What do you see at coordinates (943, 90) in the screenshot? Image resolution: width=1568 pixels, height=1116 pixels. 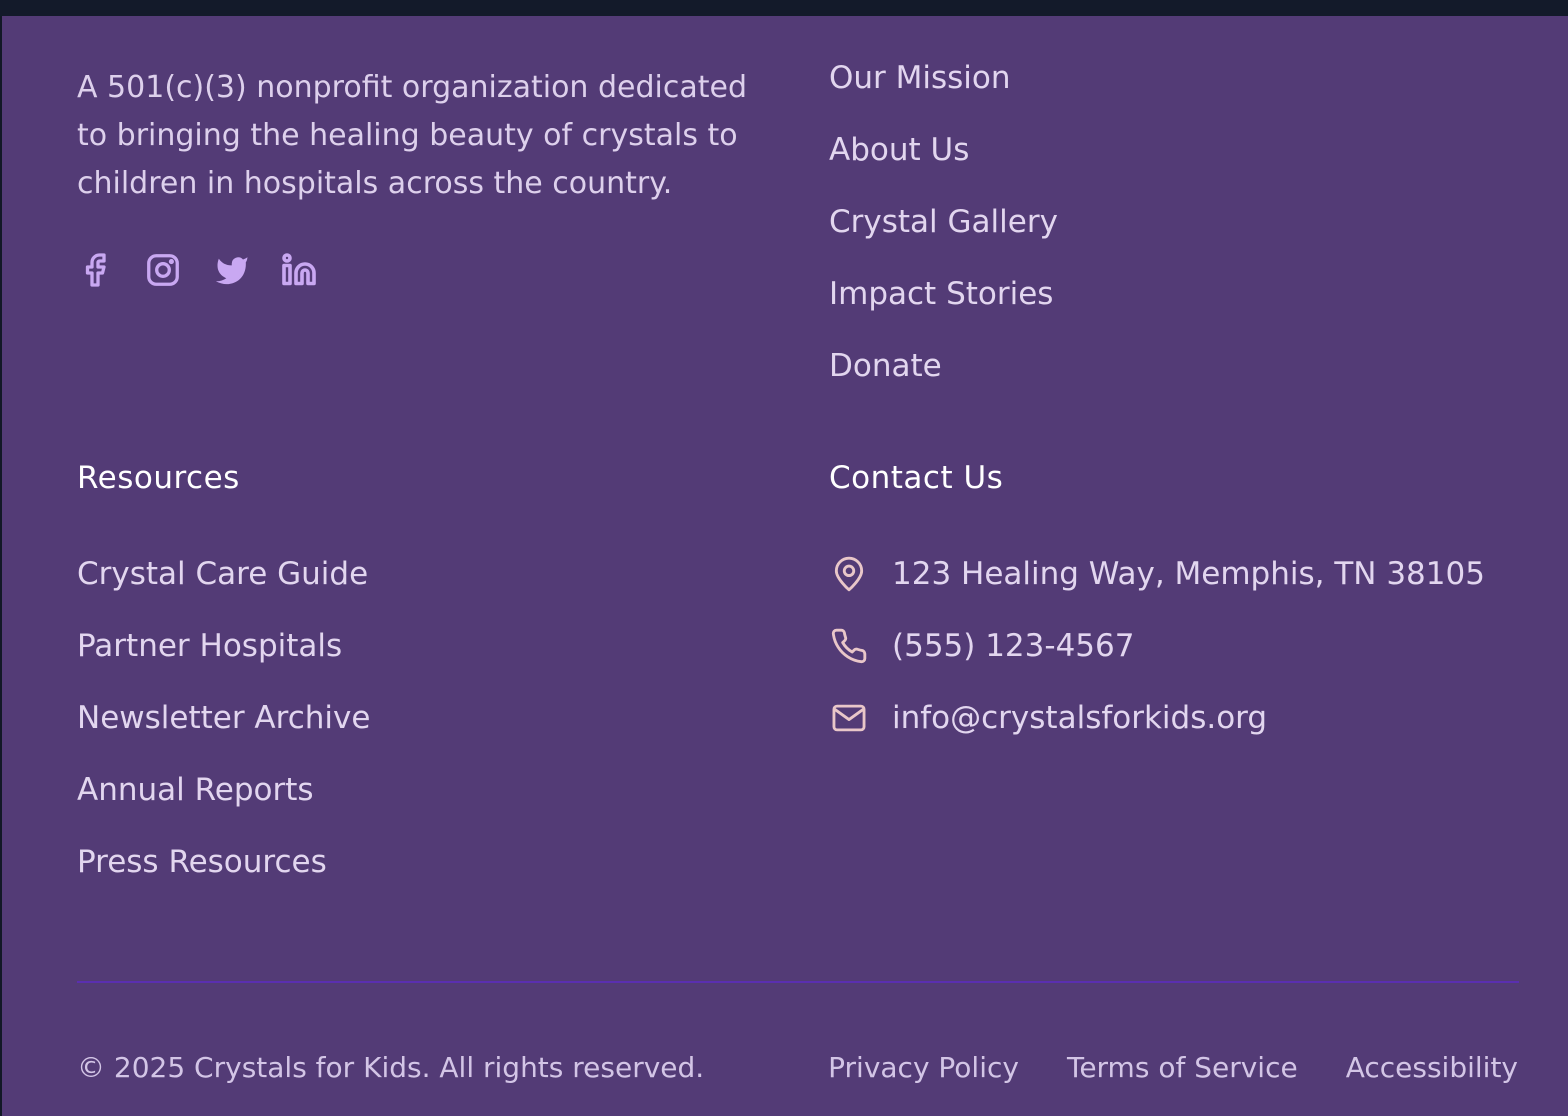 I see `footer-link-our-mission: Our Mission` at bounding box center [943, 90].